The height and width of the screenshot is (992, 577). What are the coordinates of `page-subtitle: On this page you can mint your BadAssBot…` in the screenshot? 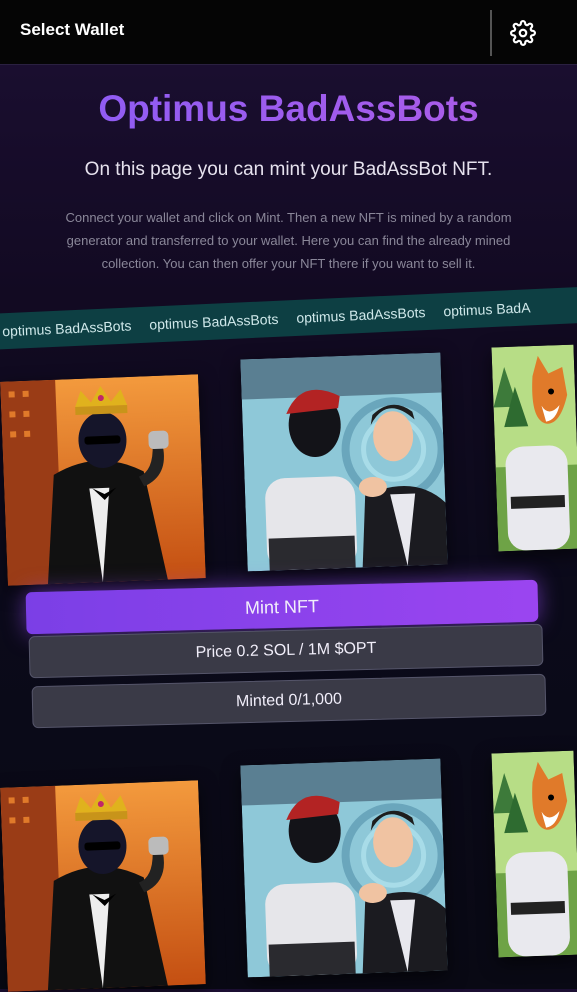 It's located at (288, 169).